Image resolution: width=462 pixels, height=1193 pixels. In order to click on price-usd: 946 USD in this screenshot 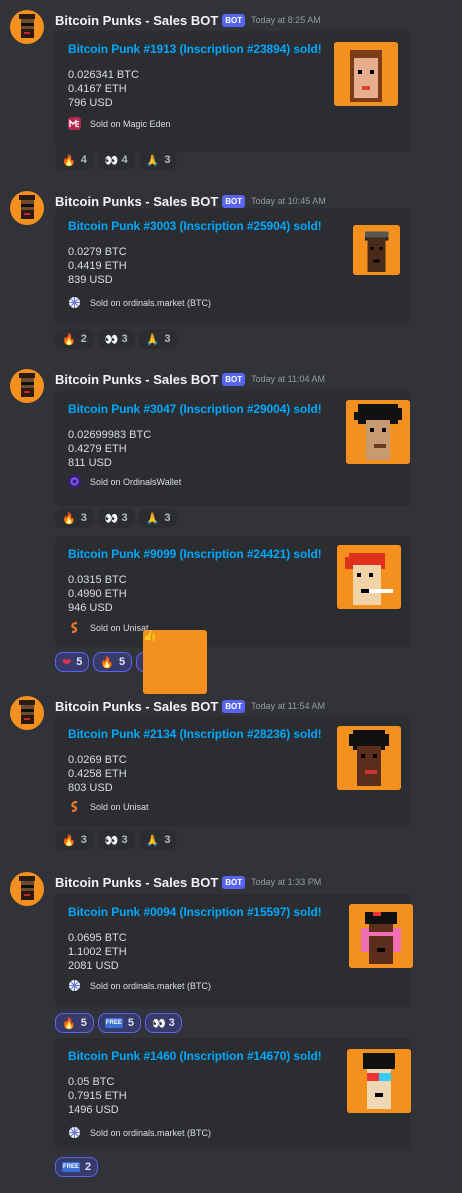, I will do `click(90, 608)`.